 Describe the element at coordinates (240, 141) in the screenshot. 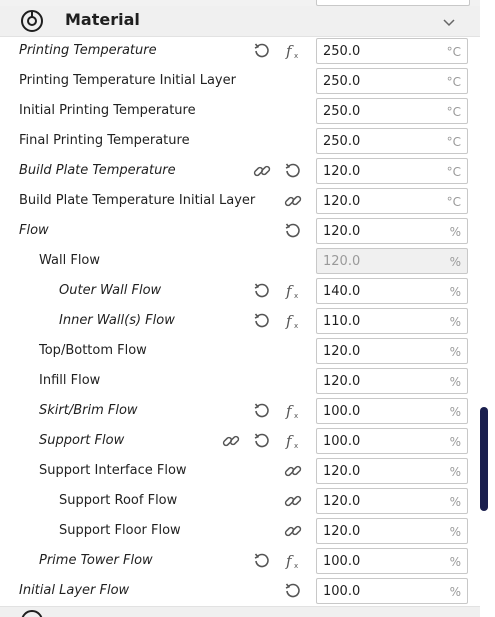

I see `setting-row-final-printing-temperature: Final Printing Temperature 250.0 °C` at that location.